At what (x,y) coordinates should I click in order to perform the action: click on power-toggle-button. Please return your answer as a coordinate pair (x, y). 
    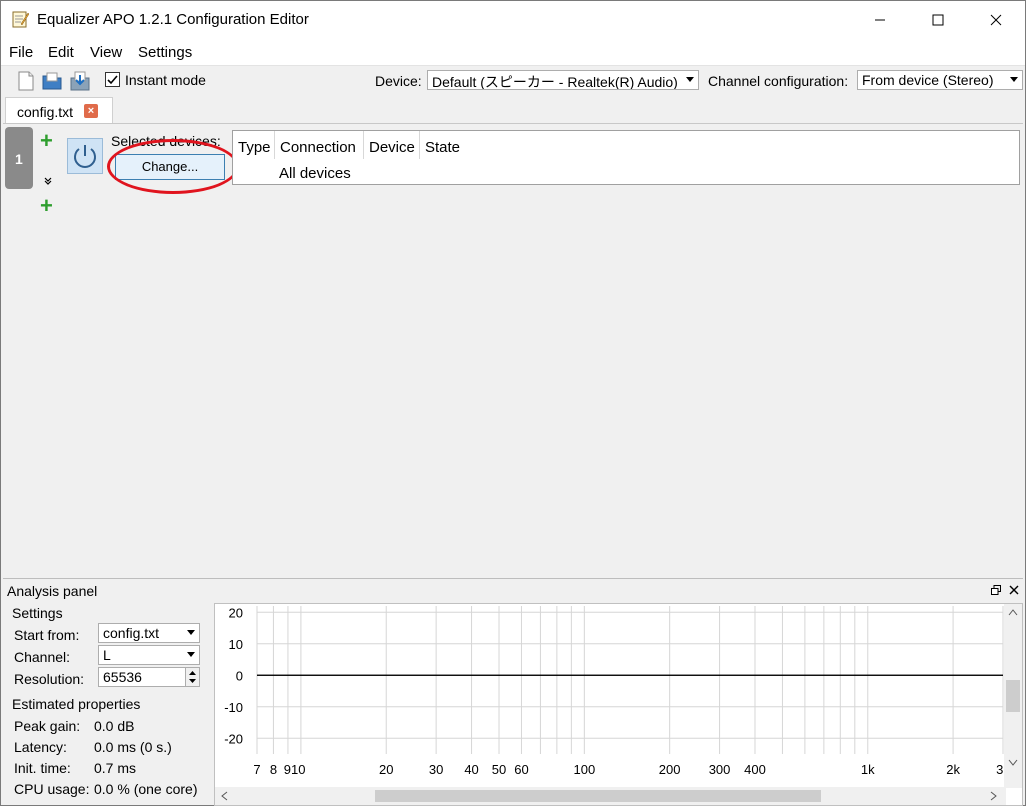
    Looking at the image, I should click on (85, 156).